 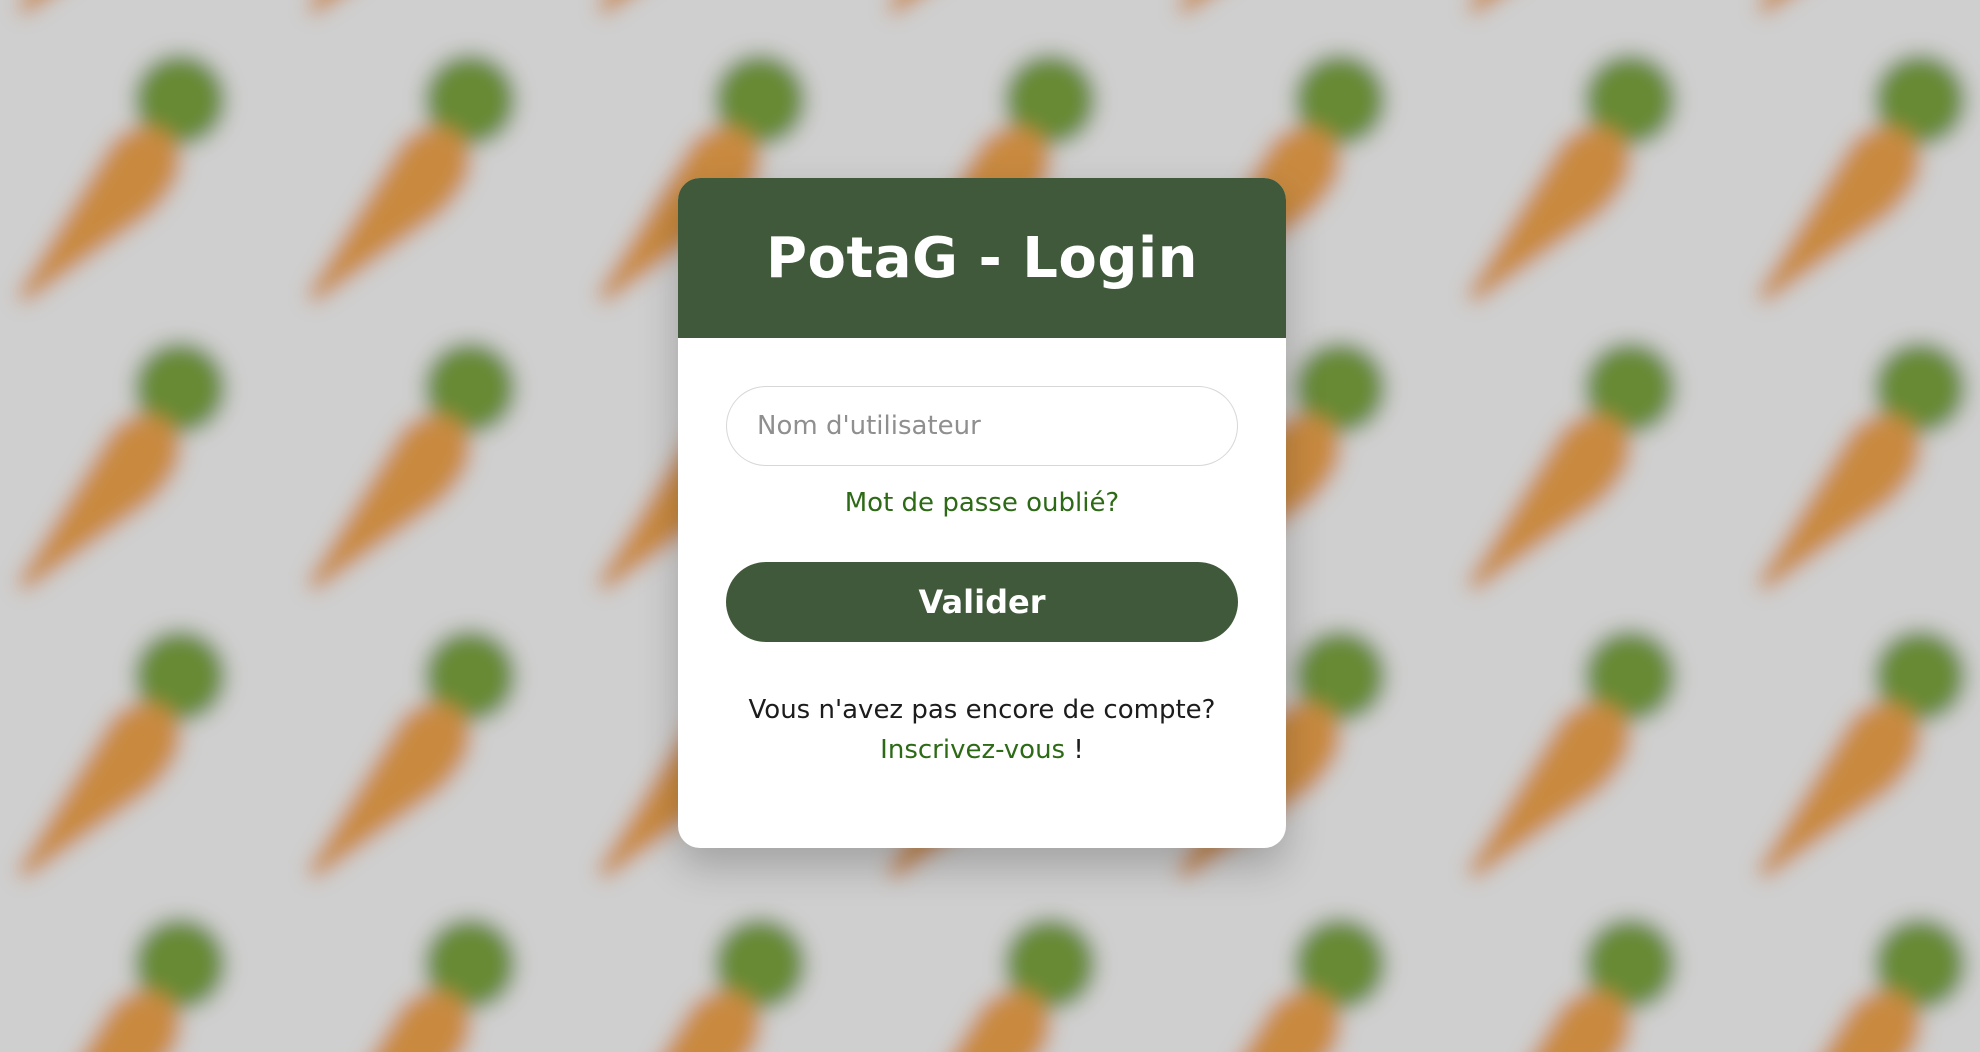 I want to click on username-input, so click(x=982, y=426).